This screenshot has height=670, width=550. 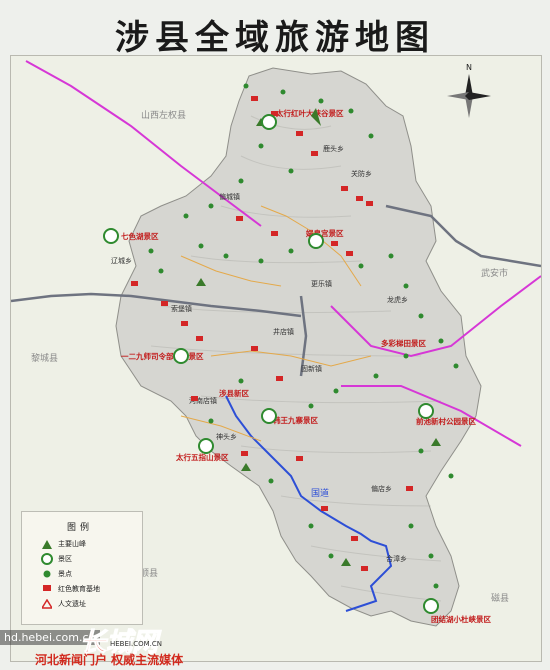 I want to click on town-label-11: 更乐镇, so click(x=321, y=283).